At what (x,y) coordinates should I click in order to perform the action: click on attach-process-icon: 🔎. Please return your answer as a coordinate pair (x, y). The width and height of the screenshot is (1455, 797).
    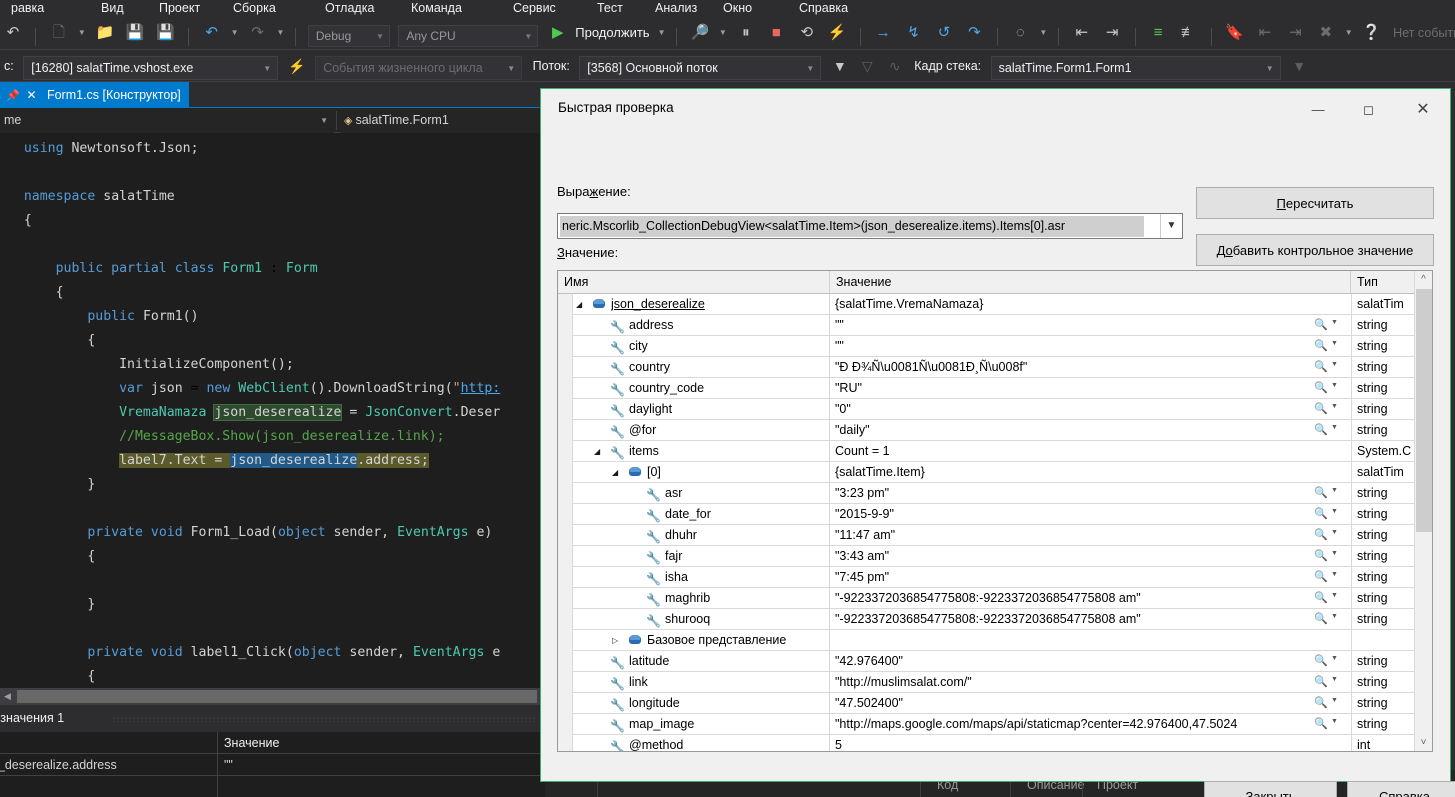
    Looking at the image, I should click on (700, 32).